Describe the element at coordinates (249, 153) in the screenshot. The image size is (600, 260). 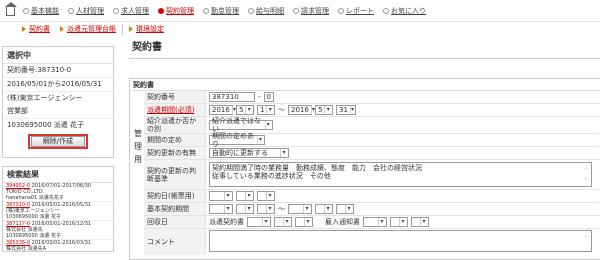
I see `renewal-select: 自動的に更新する ▾` at that location.